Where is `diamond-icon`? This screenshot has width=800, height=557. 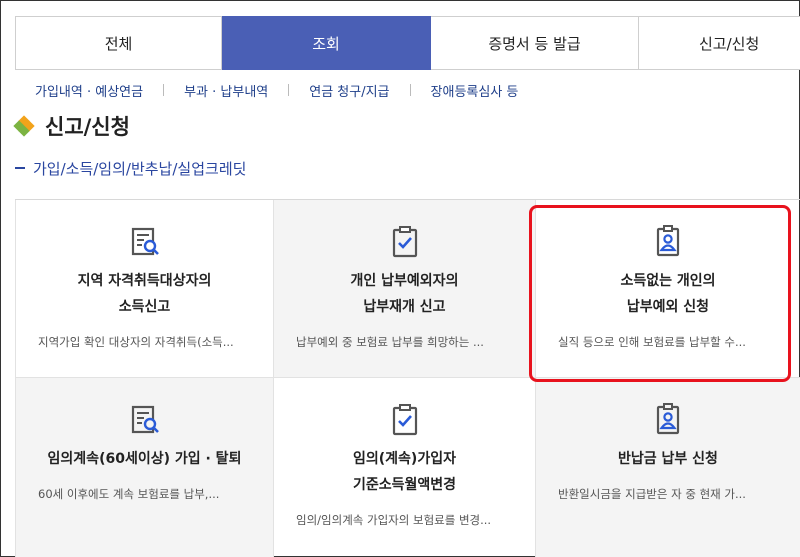
diamond-icon is located at coordinates (24, 126).